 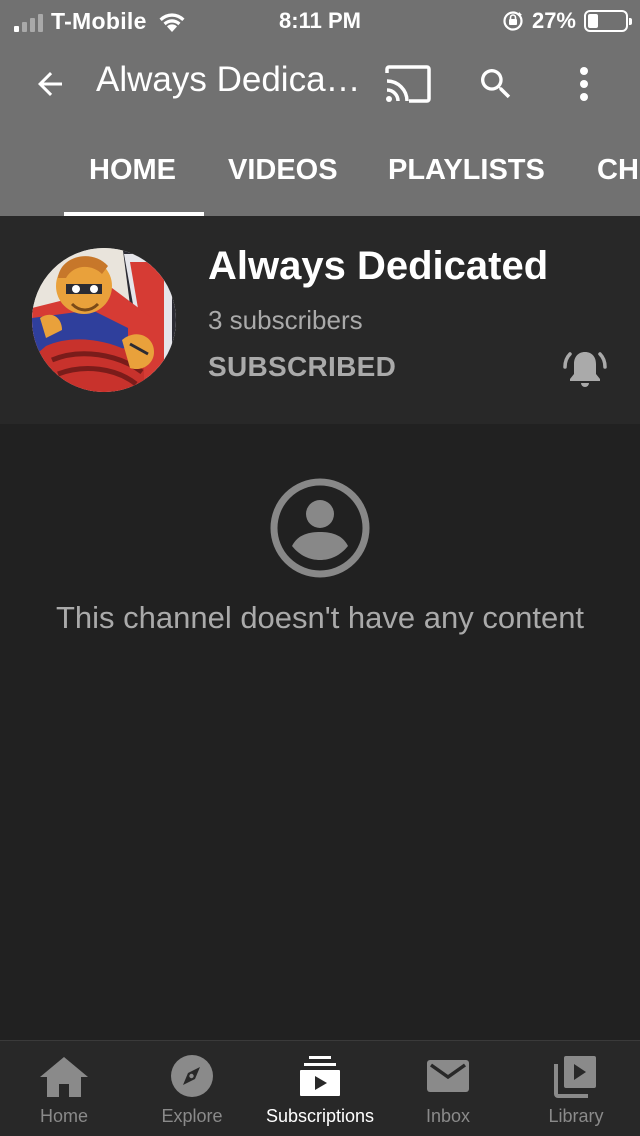 I want to click on back-arrow-icon, so click(x=50, y=84).